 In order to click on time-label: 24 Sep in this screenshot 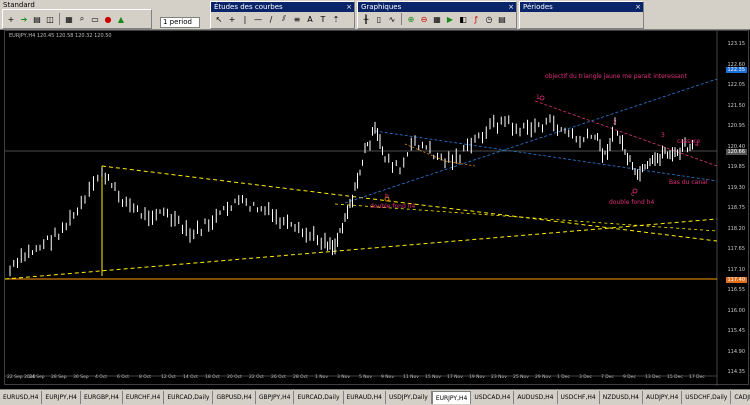, I will do `click(37, 377)`.